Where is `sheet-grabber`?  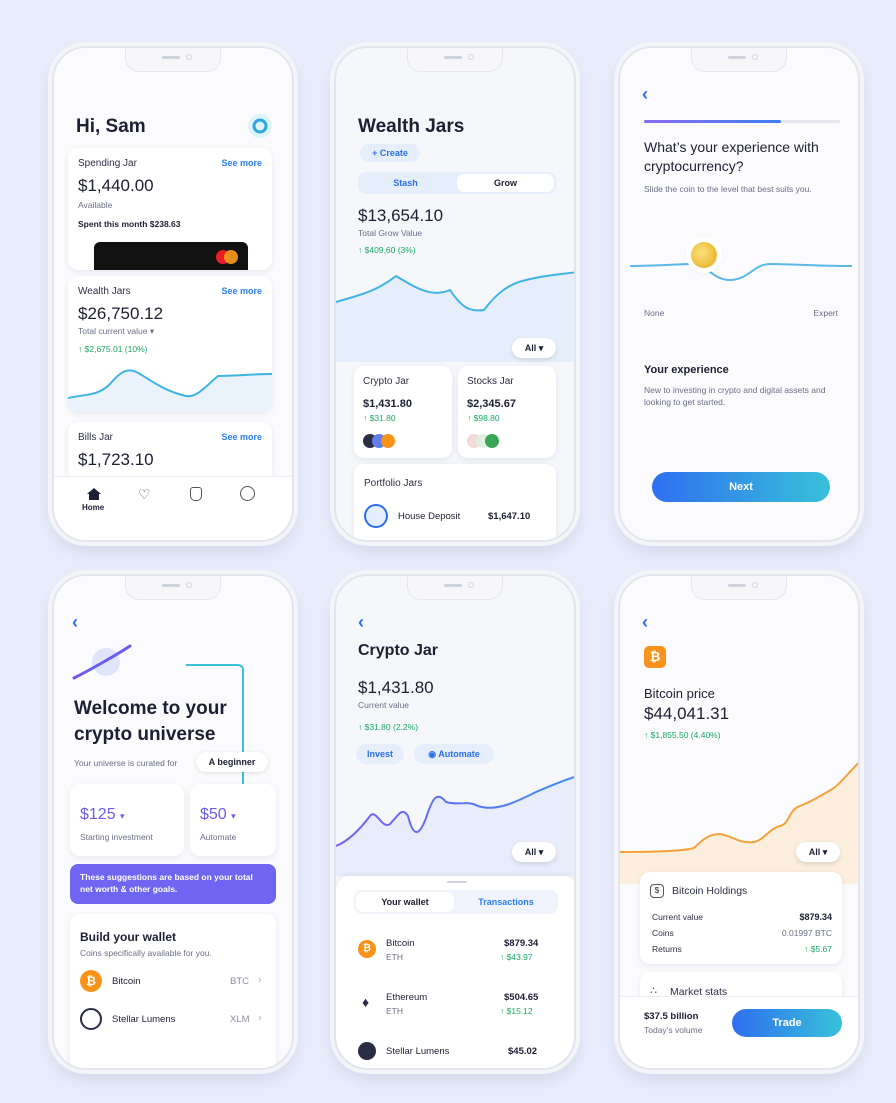 sheet-grabber is located at coordinates (457, 882).